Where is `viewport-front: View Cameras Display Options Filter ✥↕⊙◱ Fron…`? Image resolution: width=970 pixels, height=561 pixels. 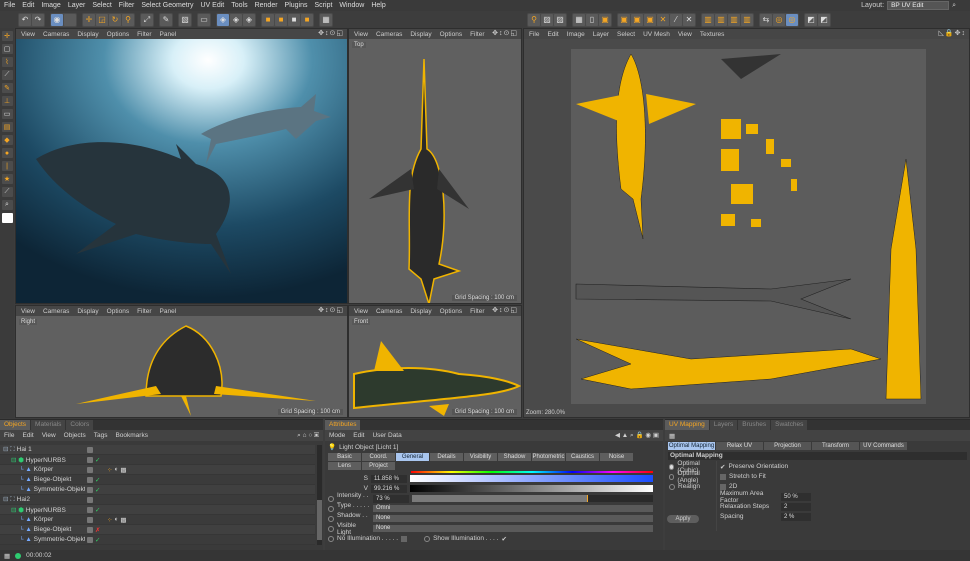 viewport-front: View Cameras Display Options Filter ✥↕⊙◱ Fron… is located at coordinates (435, 361).